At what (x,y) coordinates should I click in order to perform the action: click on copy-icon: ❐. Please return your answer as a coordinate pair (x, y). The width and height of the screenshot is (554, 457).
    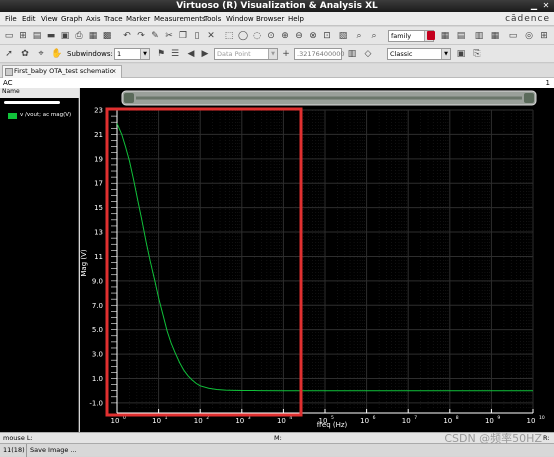
    Looking at the image, I should click on (183, 36).